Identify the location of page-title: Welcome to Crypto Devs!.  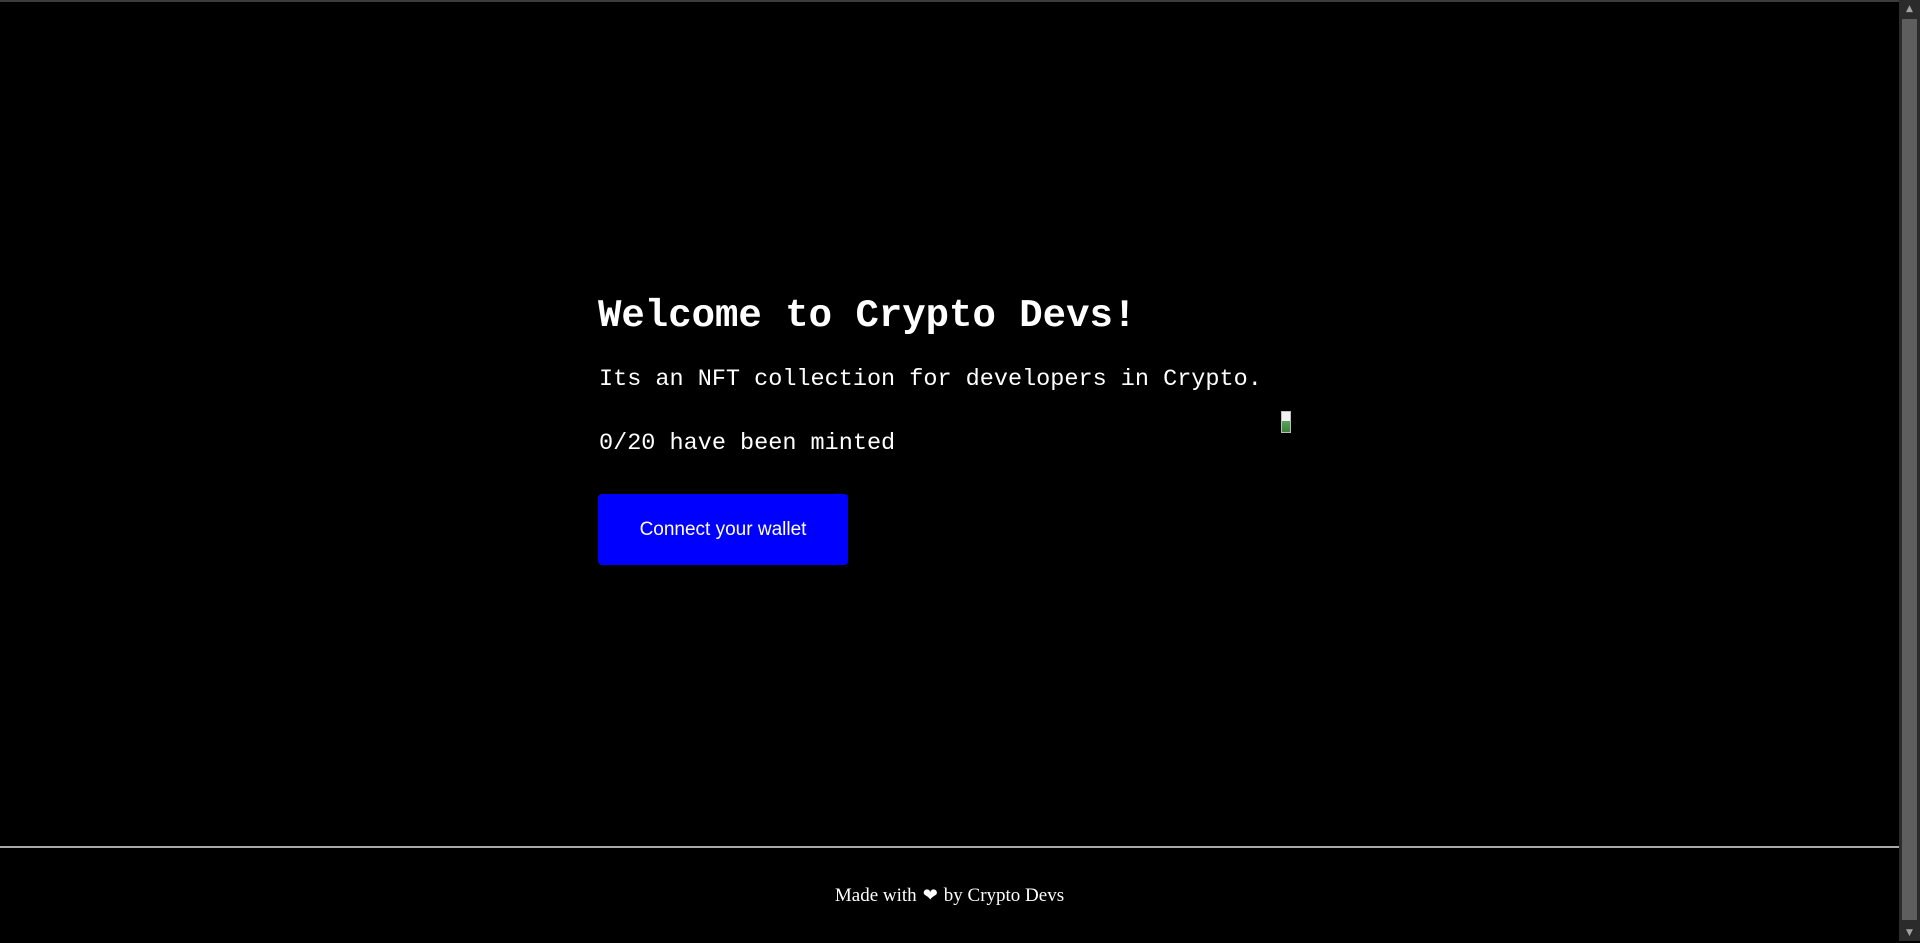
(867, 316).